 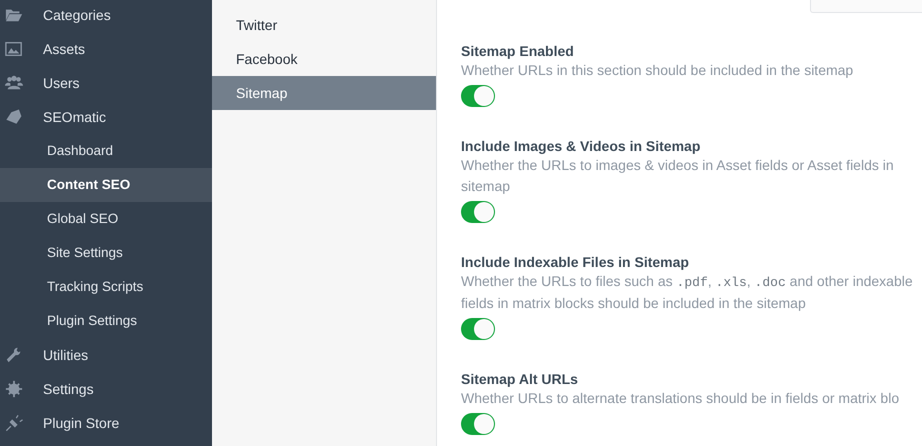 What do you see at coordinates (106, 423) in the screenshot?
I see `sidebar-item: Plugin Store` at bounding box center [106, 423].